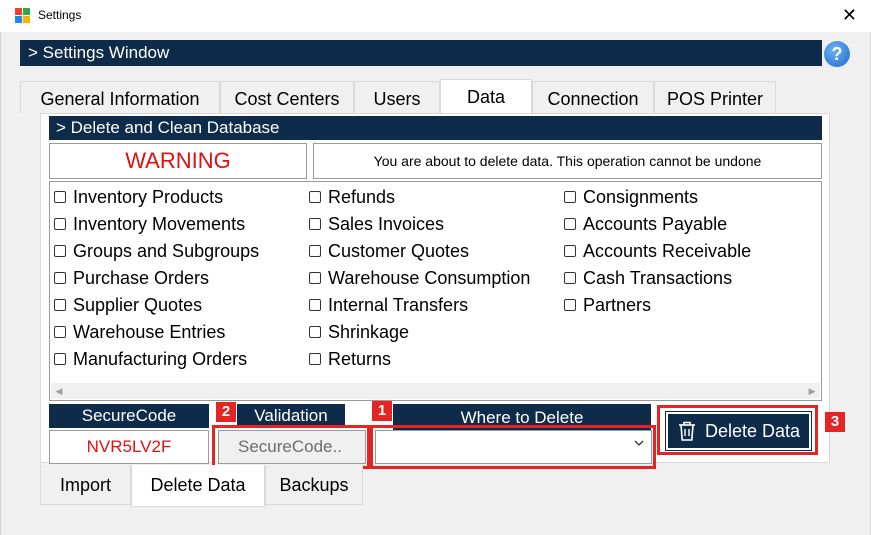 This screenshot has height=535, width=871. Describe the element at coordinates (59, 391) in the screenshot. I see `scroll-left-icon: ◀` at that location.